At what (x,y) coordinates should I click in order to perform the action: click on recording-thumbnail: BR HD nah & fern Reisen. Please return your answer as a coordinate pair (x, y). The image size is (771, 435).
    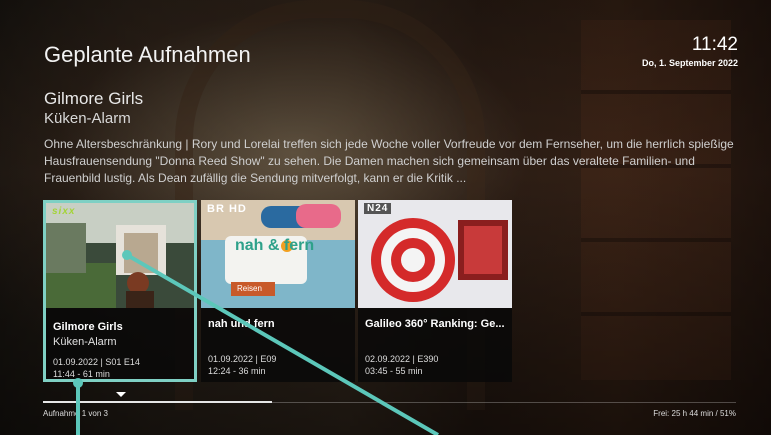
    Looking at the image, I should click on (278, 254).